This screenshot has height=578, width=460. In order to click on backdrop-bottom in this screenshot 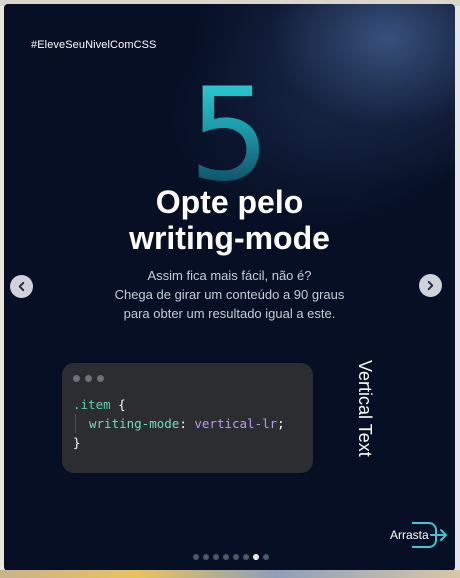, I will do `click(230, 574)`.